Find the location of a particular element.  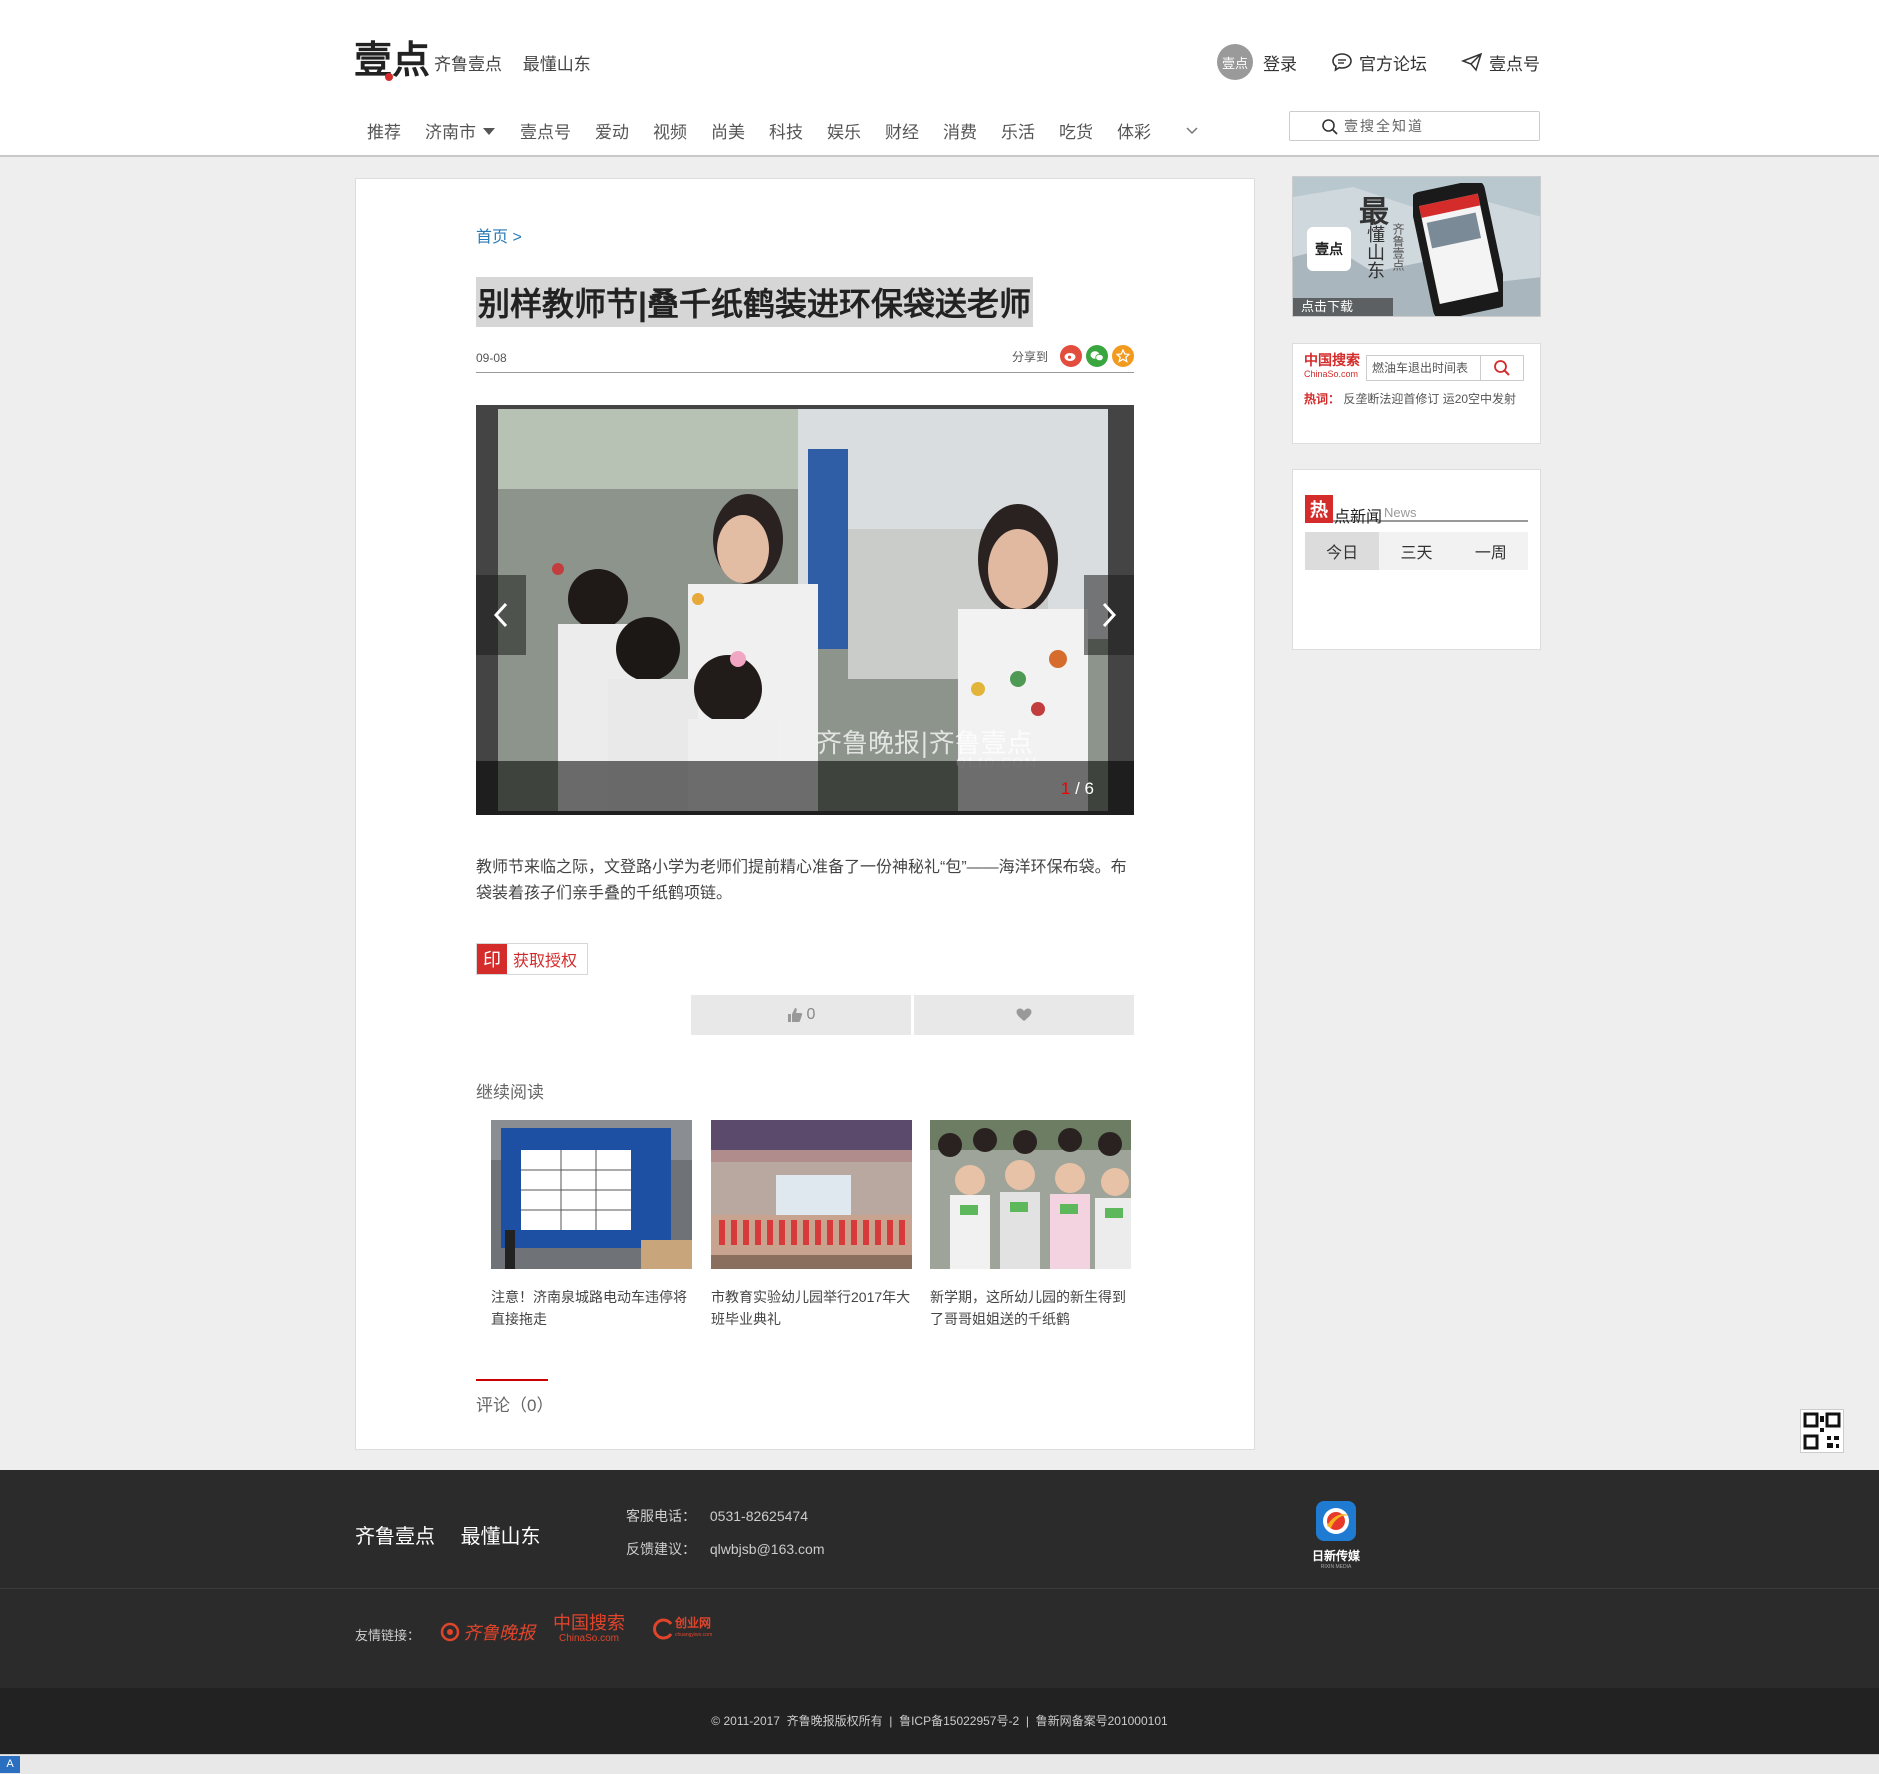

forum-link: 官方论坛 is located at coordinates (1379, 62).